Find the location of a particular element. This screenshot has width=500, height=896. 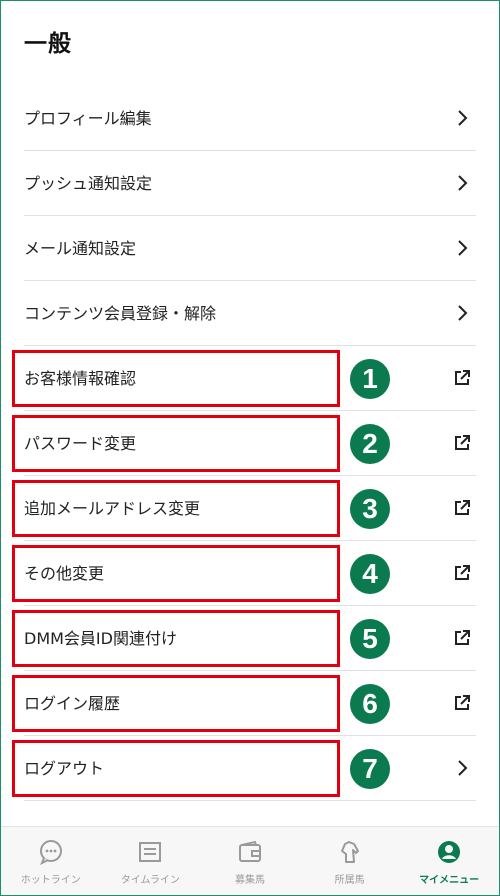

menu-item-content-membership: コンテンツ会員登録・解除 is located at coordinates (250, 313).